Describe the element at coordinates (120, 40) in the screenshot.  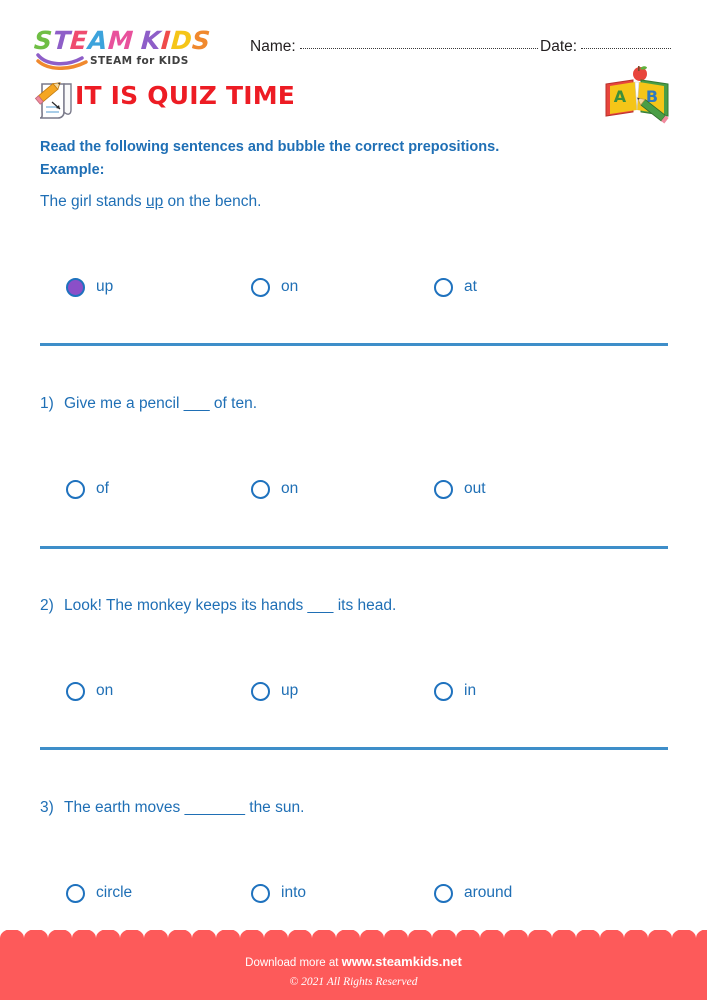
I see `logo-letter-4: M` at that location.